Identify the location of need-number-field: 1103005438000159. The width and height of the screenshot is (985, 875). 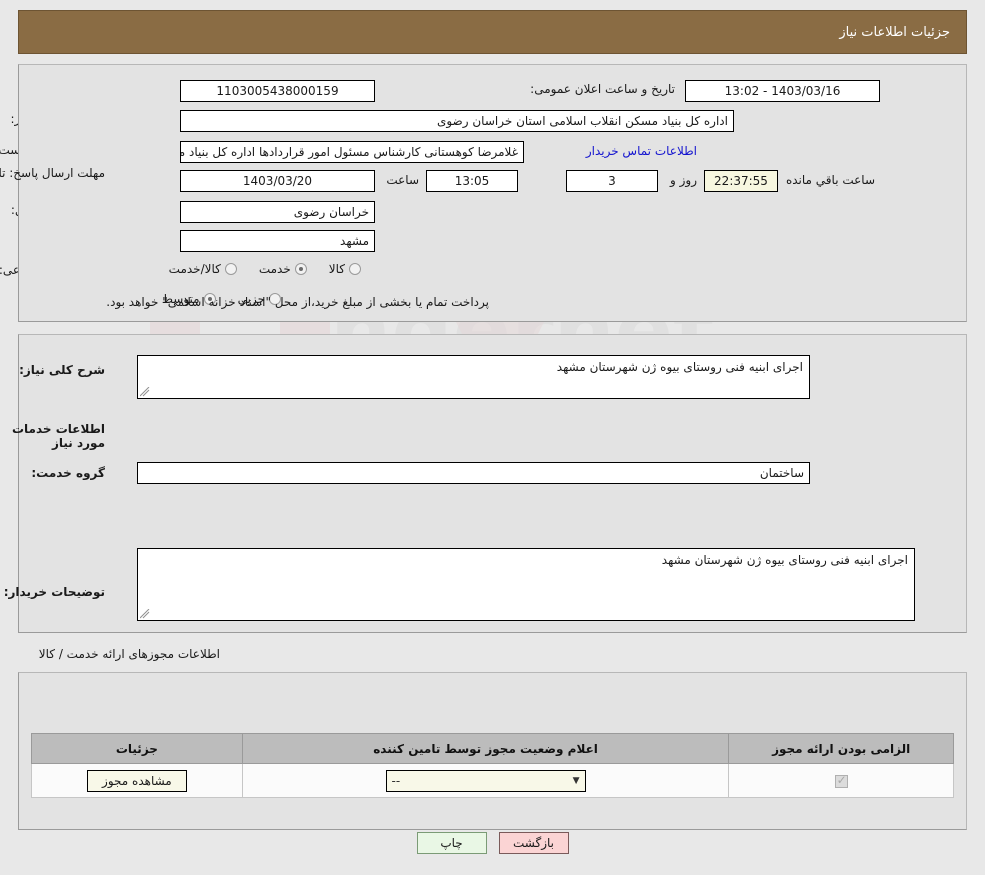
(277, 91).